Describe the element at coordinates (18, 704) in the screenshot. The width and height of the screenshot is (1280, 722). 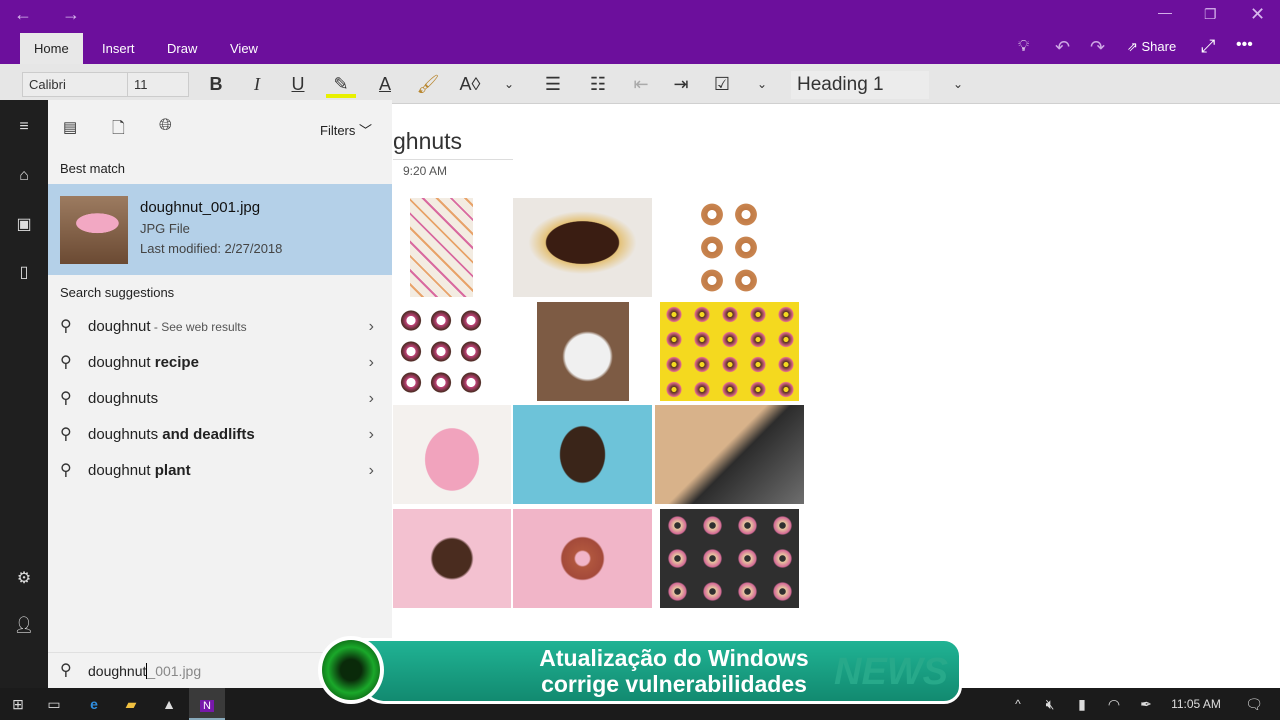
I see `windows-start-icon: ⊞` at that location.